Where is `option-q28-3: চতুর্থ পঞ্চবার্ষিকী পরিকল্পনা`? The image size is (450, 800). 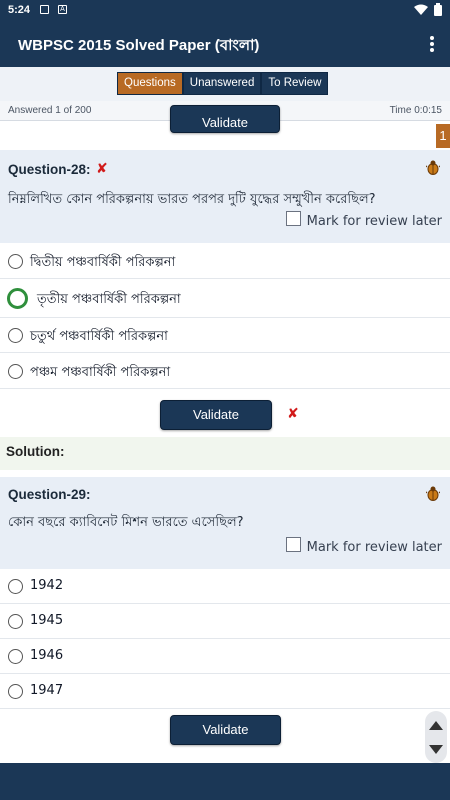
option-q28-3: চতুর্থ পঞ্চবার্ষিকী পরিকল্পনা is located at coordinates (225, 335).